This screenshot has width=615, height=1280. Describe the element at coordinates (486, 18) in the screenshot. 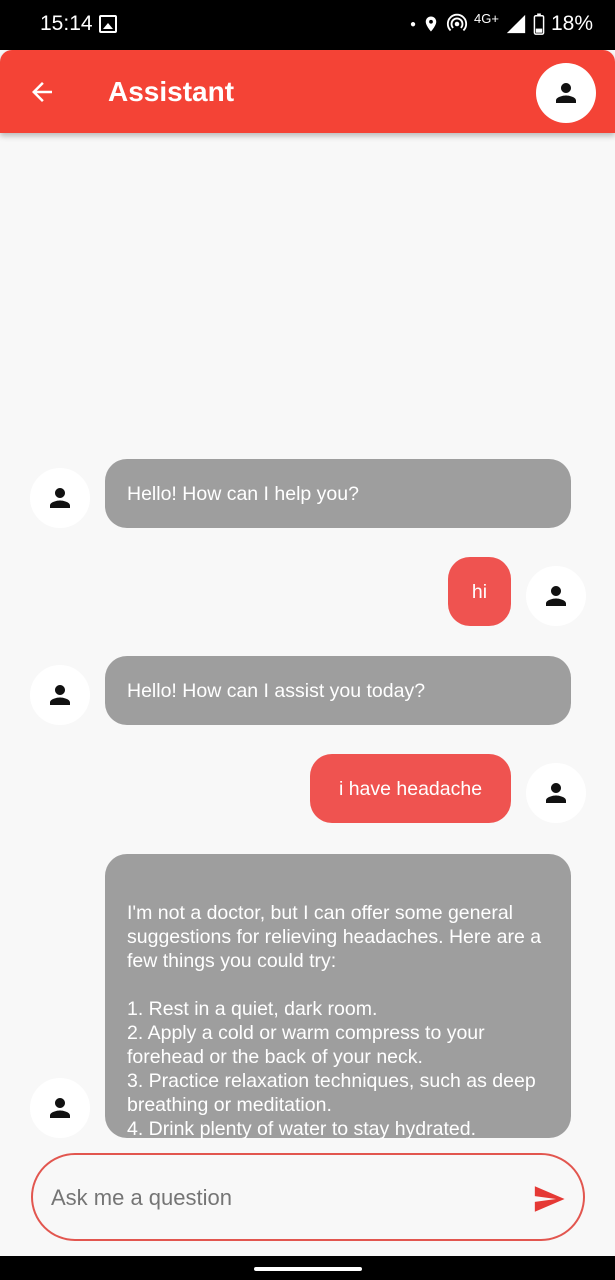

I see `network-type: 4G+` at that location.